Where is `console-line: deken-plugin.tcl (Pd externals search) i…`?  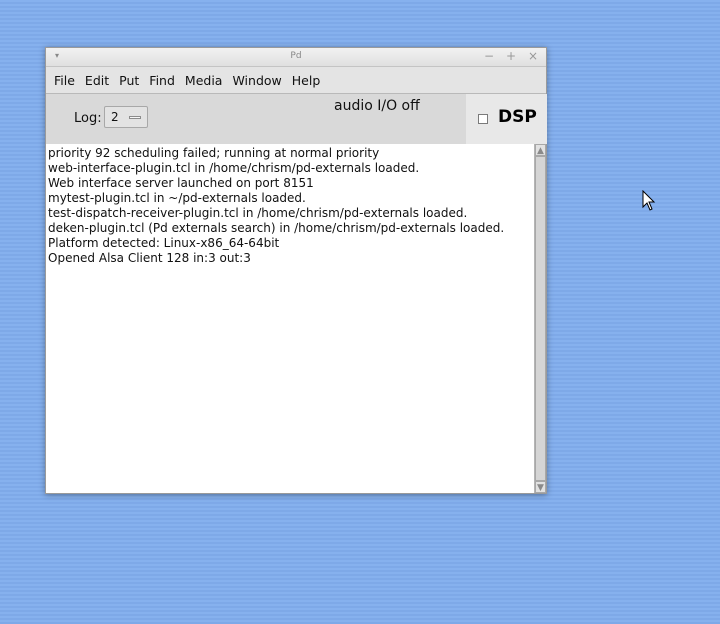 console-line: deken-plugin.tcl (Pd externals search) i… is located at coordinates (276, 228).